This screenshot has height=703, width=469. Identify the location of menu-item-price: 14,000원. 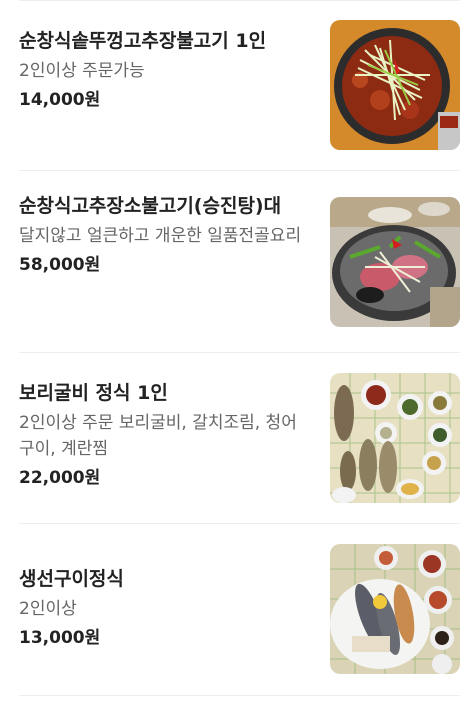
(60, 100).